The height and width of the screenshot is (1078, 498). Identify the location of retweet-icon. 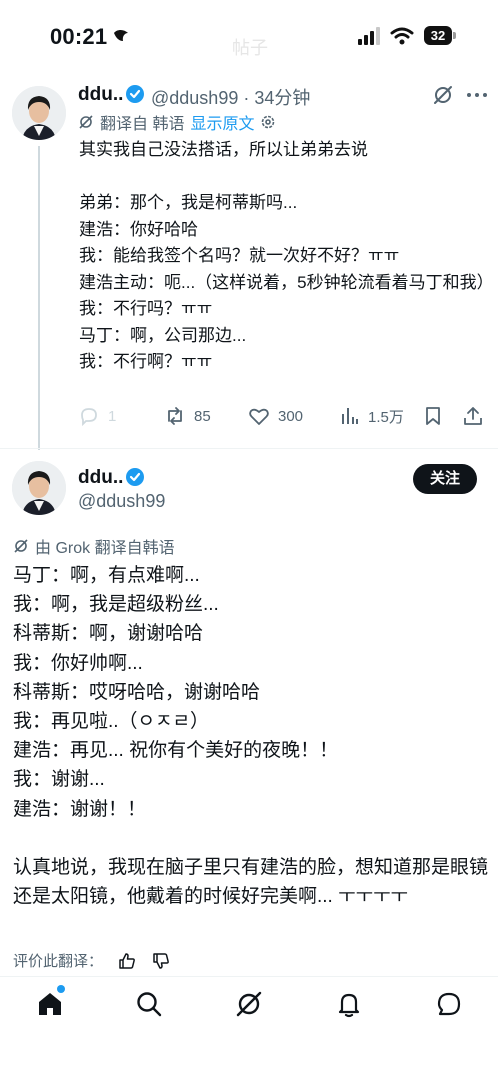
(175, 416).